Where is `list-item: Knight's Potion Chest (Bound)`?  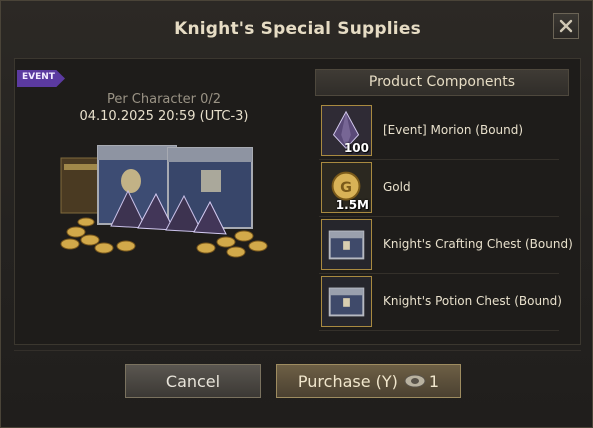
list-item: Knight's Potion Chest (Bound) is located at coordinates (440, 302).